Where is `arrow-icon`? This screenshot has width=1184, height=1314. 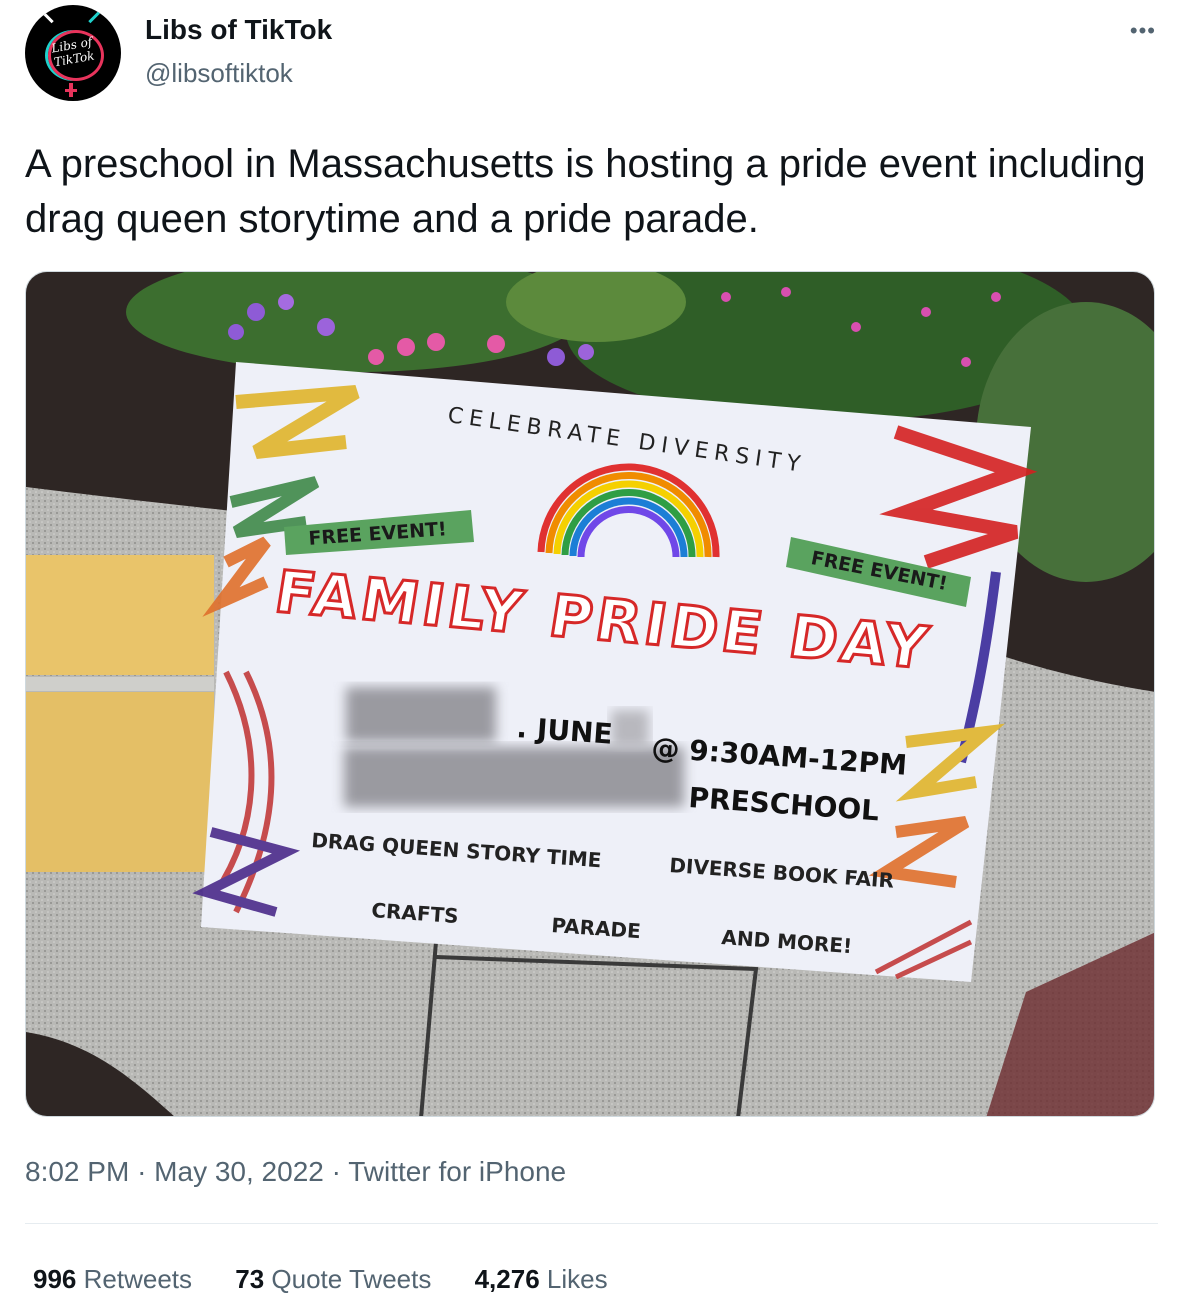
arrow-icon is located at coordinates (95, 16).